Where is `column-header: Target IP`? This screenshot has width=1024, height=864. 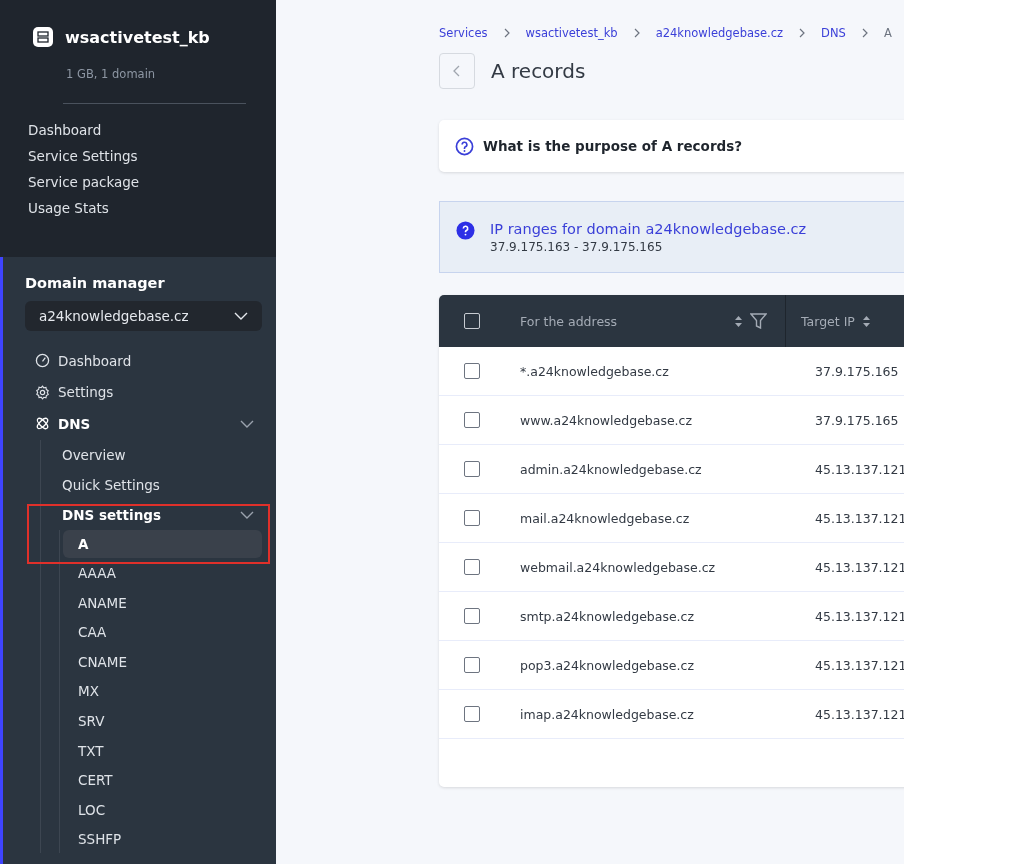 column-header: Target IP is located at coordinates (828, 321).